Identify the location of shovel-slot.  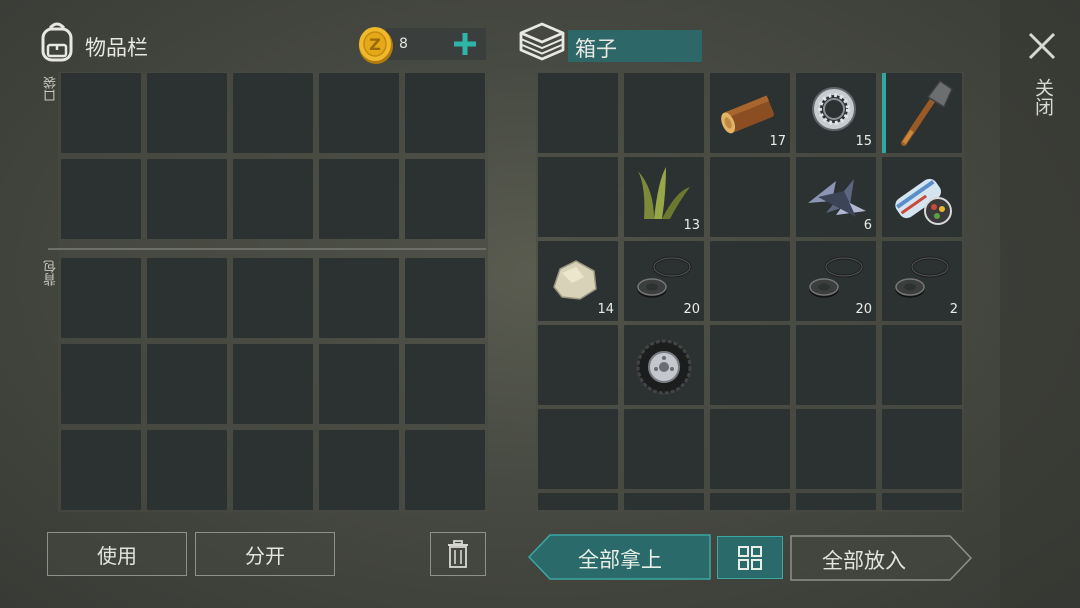
(922, 113).